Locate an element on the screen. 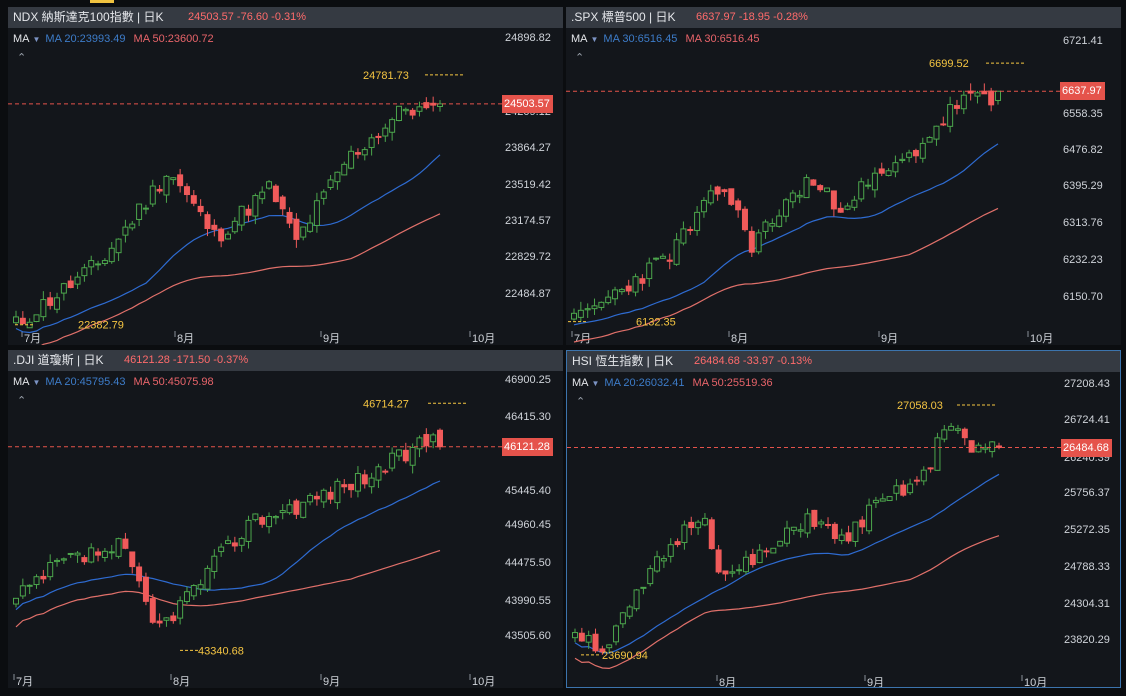 Image resolution: width=1126 pixels, height=696 pixels. pane-header: .DJI 道瓊斯 | 日K 46121.28 -171.50 -0.37% is located at coordinates (285, 360).